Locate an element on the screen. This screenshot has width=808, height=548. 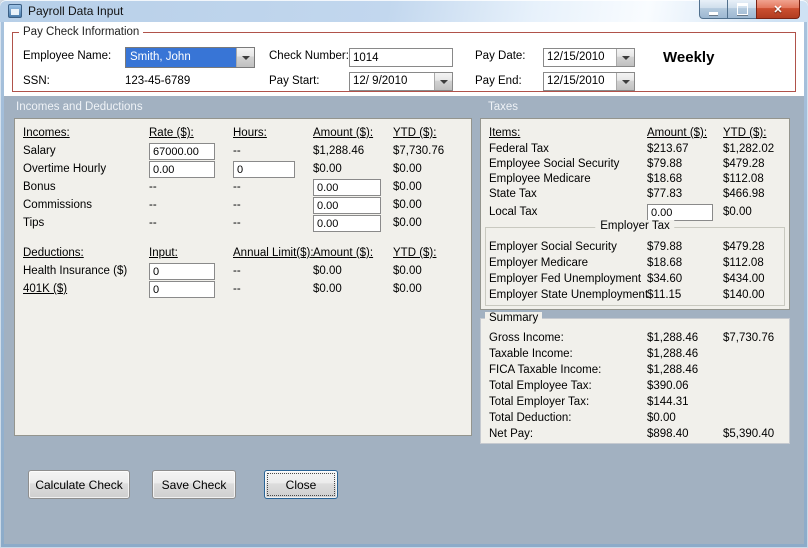
overtime-rate-input is located at coordinates (182, 169).